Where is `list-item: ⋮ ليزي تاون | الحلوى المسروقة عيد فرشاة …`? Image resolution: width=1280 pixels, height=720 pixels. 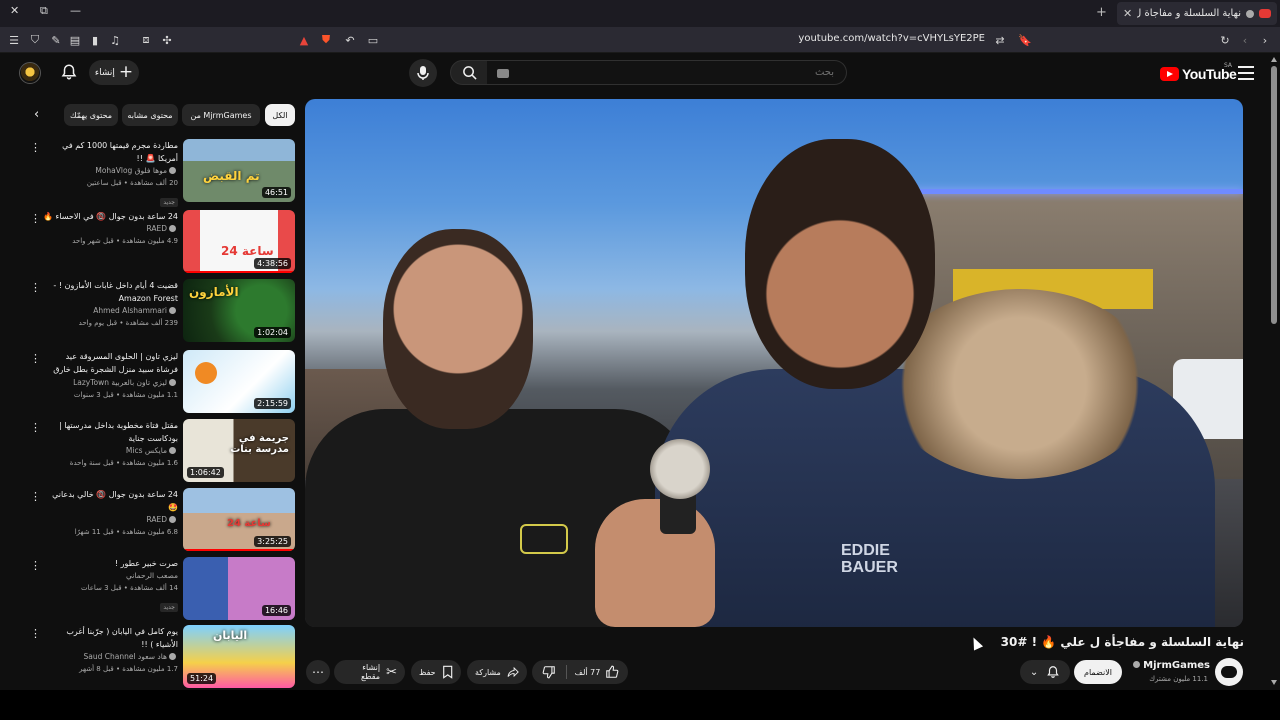
list-item: ⋮ ليزي تاون | الحلوى المسروقة عيد فرشاة … is located at coordinates (163, 382).